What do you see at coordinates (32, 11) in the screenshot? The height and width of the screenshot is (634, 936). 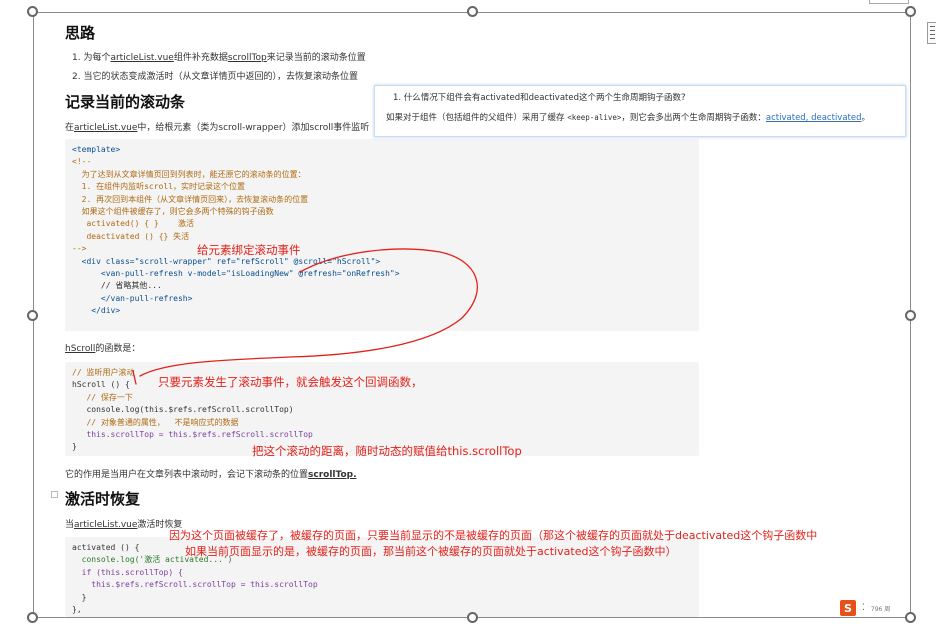 I see `resize-handle-top-left` at bounding box center [32, 11].